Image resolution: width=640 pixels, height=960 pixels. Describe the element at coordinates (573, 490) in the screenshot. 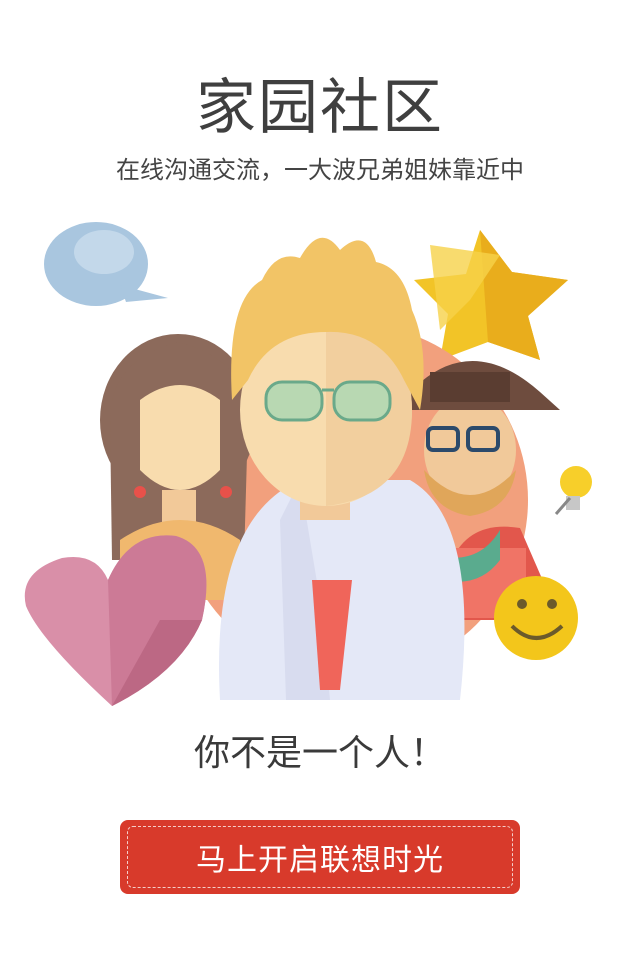

I see `lightbulb-icon` at that location.